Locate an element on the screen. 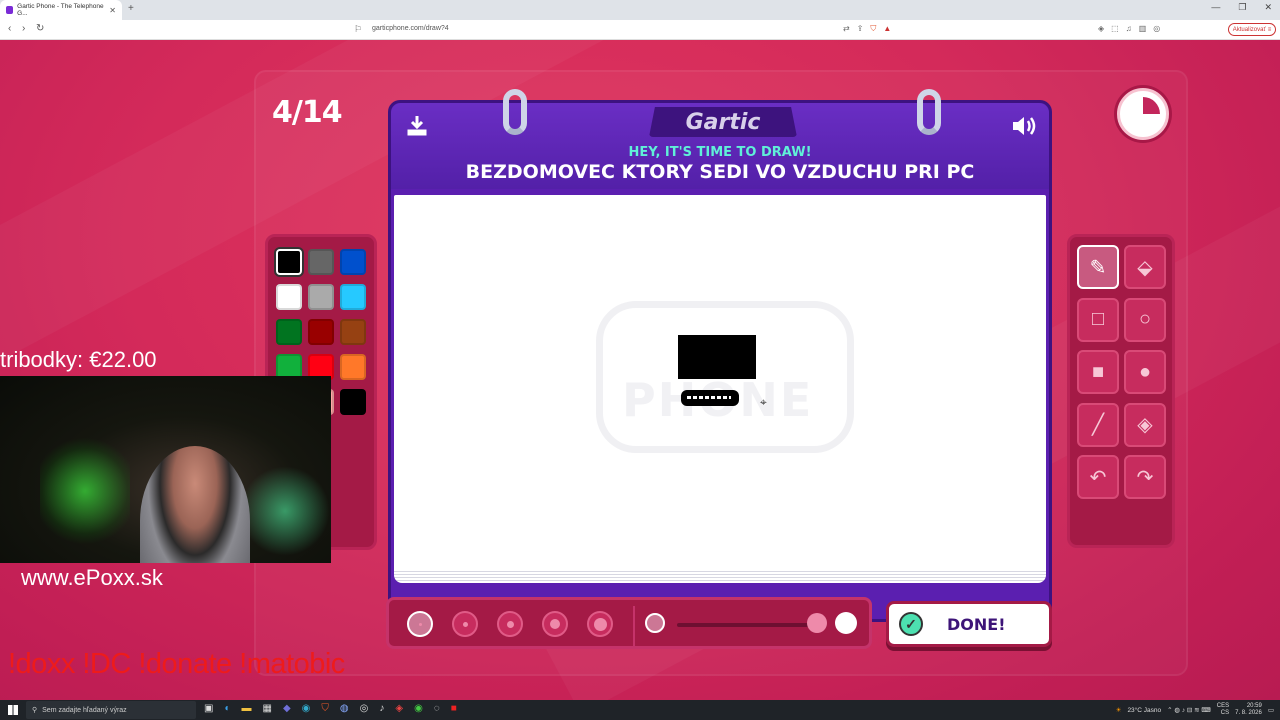  circle-fill-tool-button: ● is located at coordinates (1145, 372).